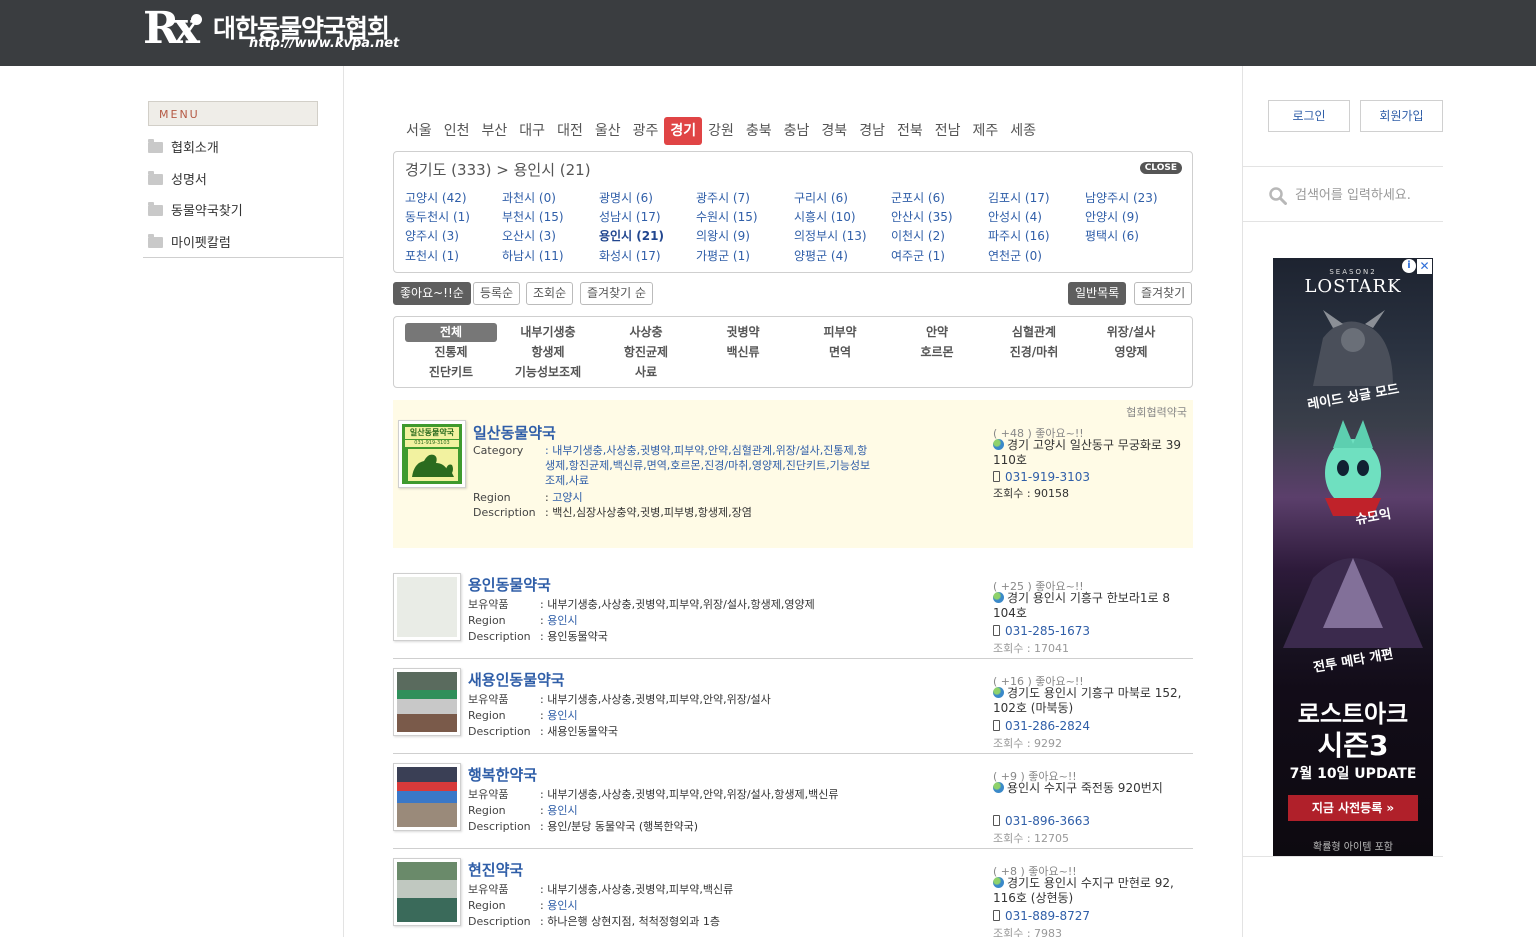  What do you see at coordinates (646, 352) in the screenshot?
I see `category-filter-link: 항진균제` at bounding box center [646, 352].